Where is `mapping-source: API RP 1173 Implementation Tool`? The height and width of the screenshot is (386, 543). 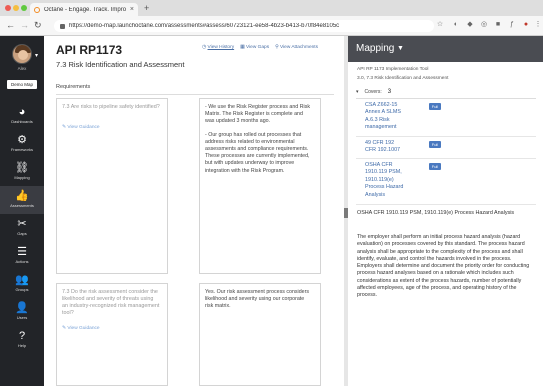 mapping-source: API RP 1173 Implementation Tool is located at coordinates (393, 69).